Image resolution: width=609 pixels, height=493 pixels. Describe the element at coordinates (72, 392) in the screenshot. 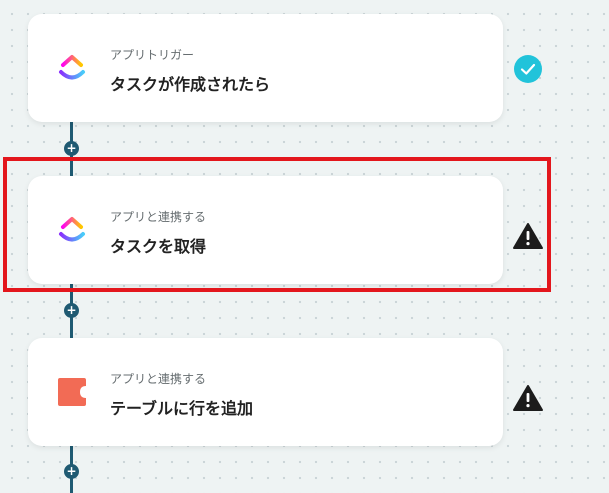

I see `table-app-logo-icon` at that location.